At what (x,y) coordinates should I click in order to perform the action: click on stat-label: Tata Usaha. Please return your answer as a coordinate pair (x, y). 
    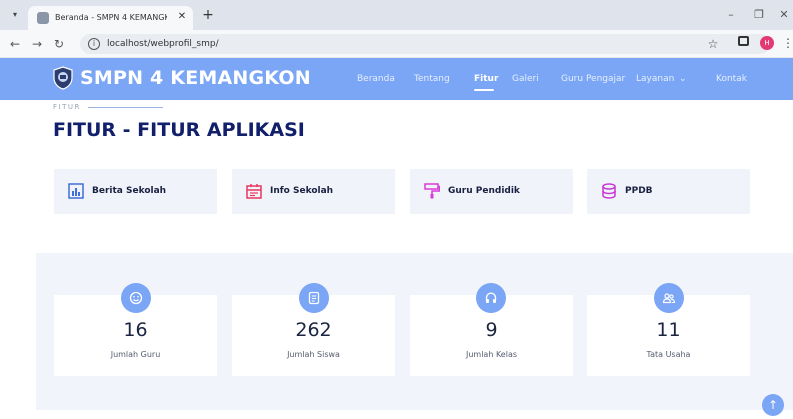
    Looking at the image, I should click on (668, 354).